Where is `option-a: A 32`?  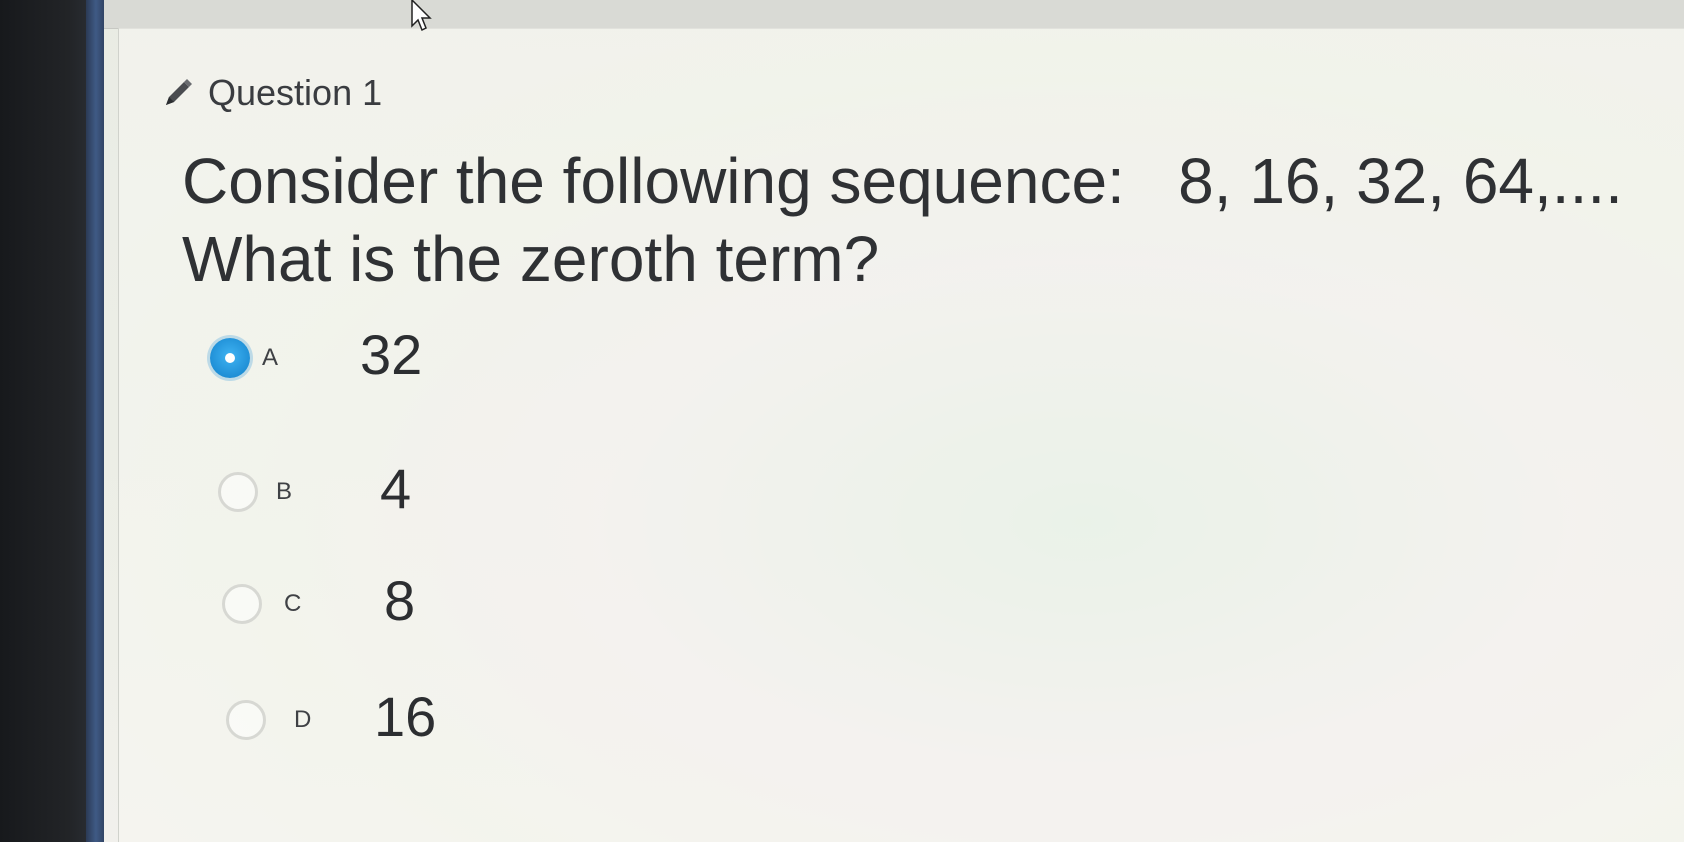
option-a: A 32 is located at coordinates (316, 354).